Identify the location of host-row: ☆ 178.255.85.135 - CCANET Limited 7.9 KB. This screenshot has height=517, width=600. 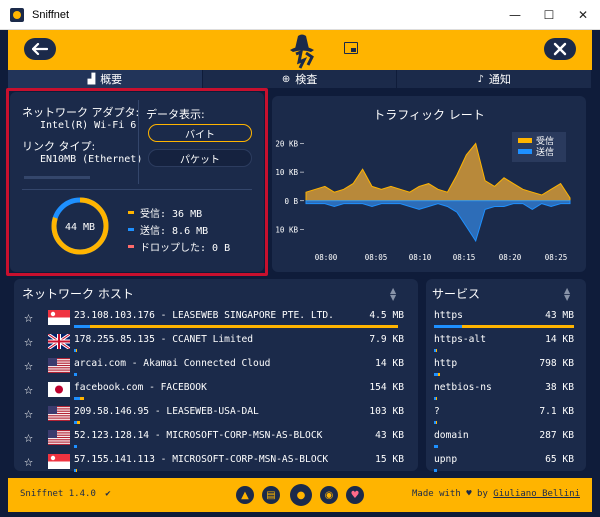
(216, 341).